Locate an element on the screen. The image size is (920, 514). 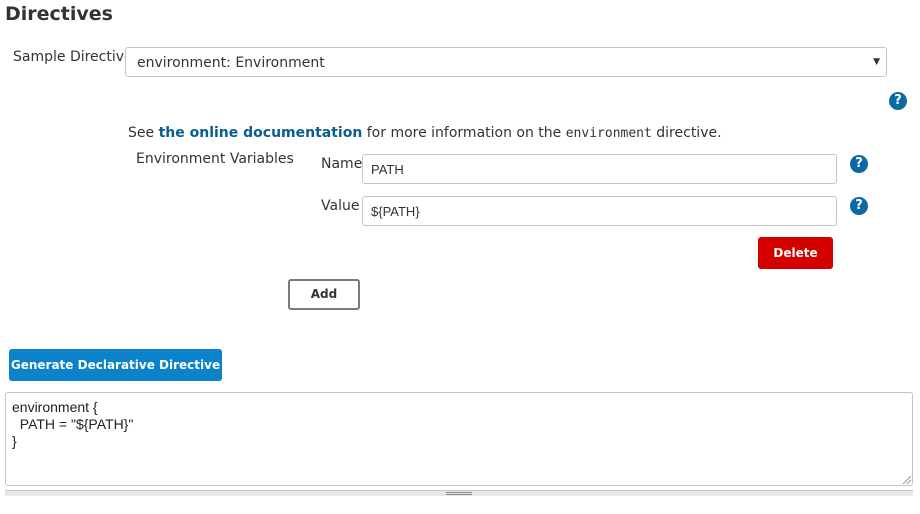
textarea-resize-handle is located at coordinates (459, 493).